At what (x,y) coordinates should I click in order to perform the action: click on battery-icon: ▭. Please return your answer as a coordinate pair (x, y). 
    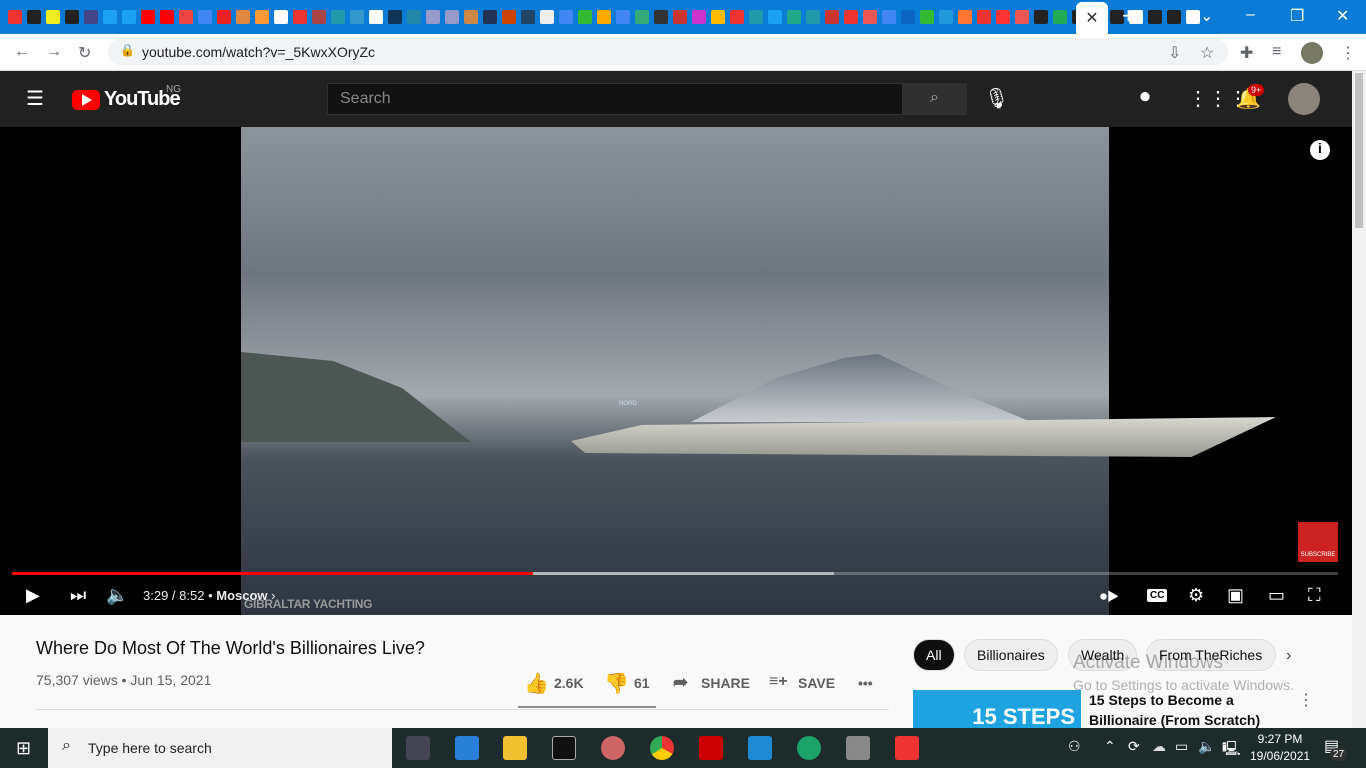
    Looking at the image, I should click on (1181, 746).